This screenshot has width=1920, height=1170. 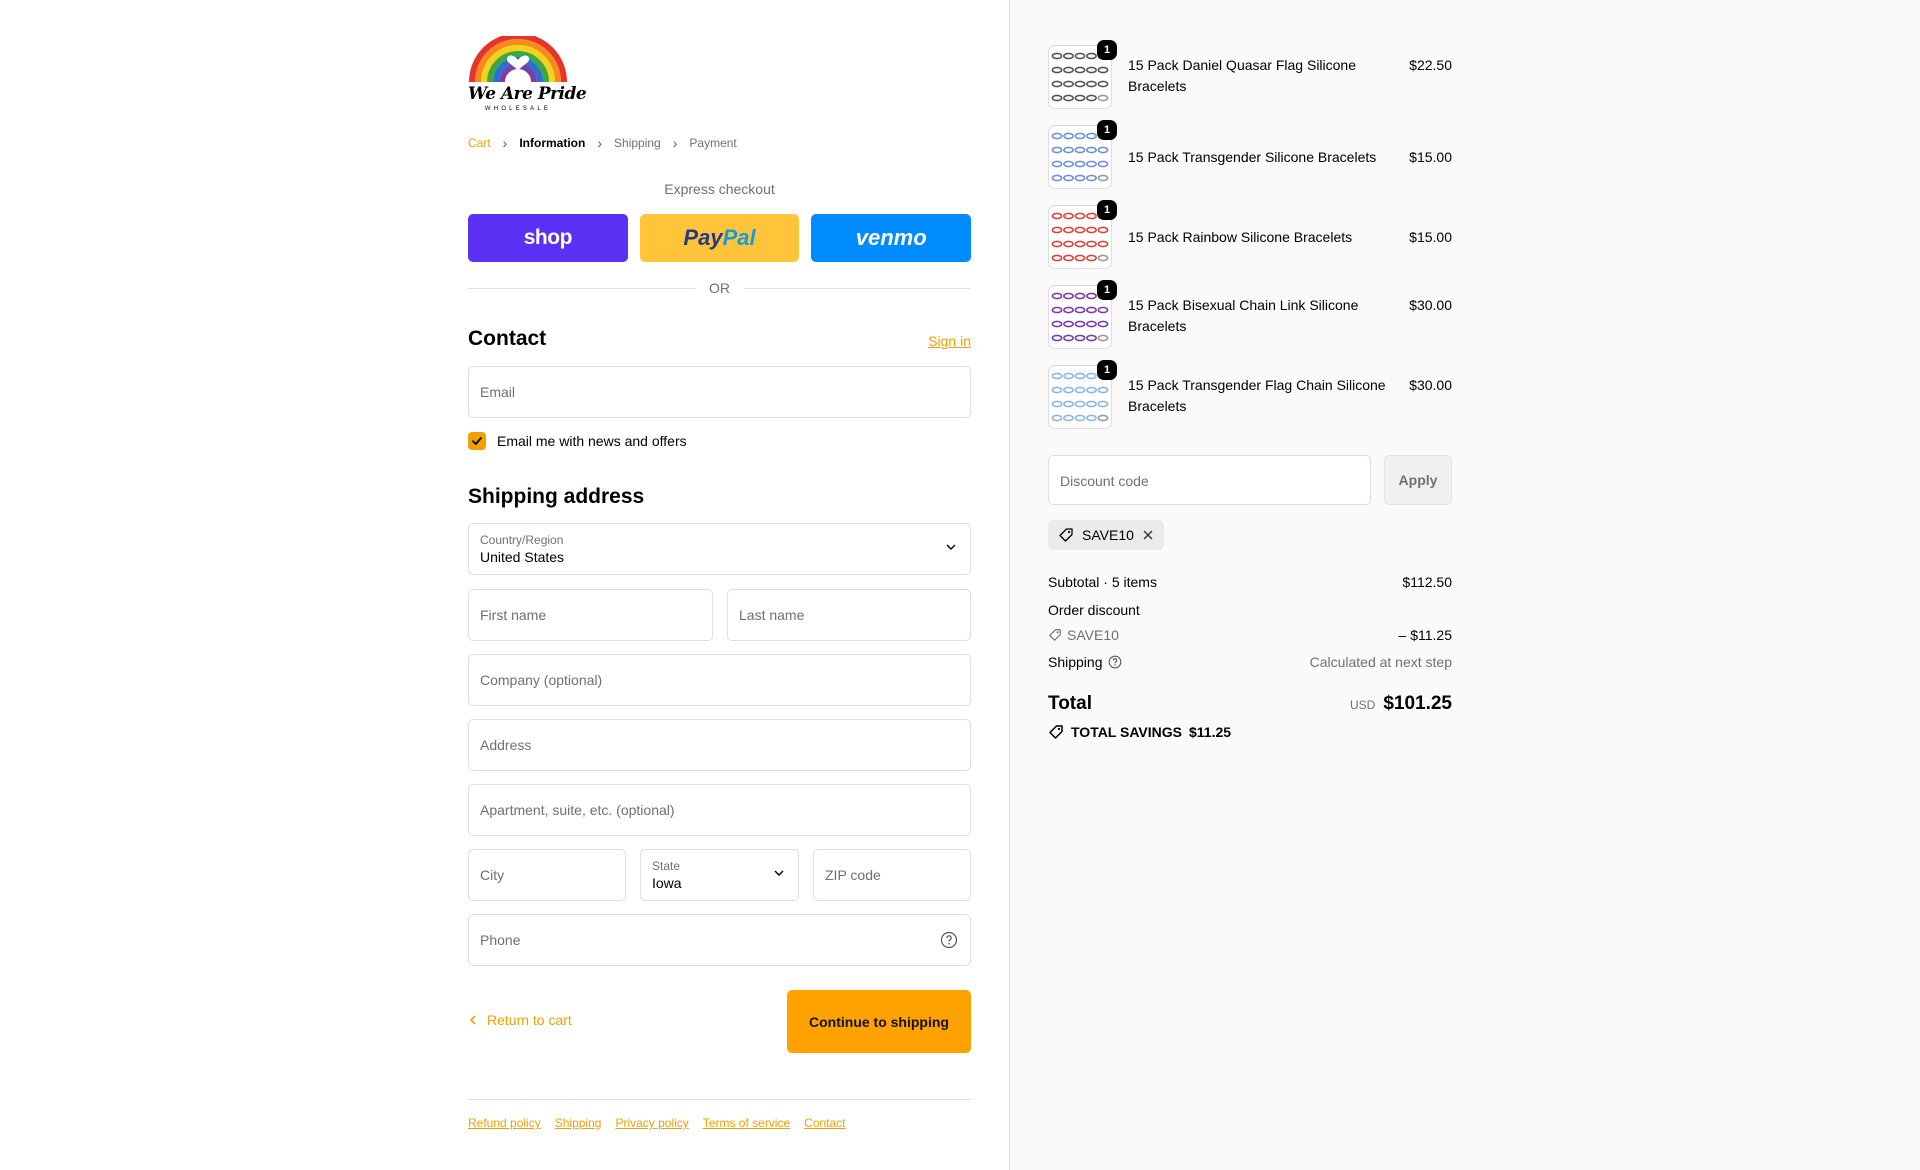 What do you see at coordinates (719, 1099) in the screenshot?
I see `footer-divider` at bounding box center [719, 1099].